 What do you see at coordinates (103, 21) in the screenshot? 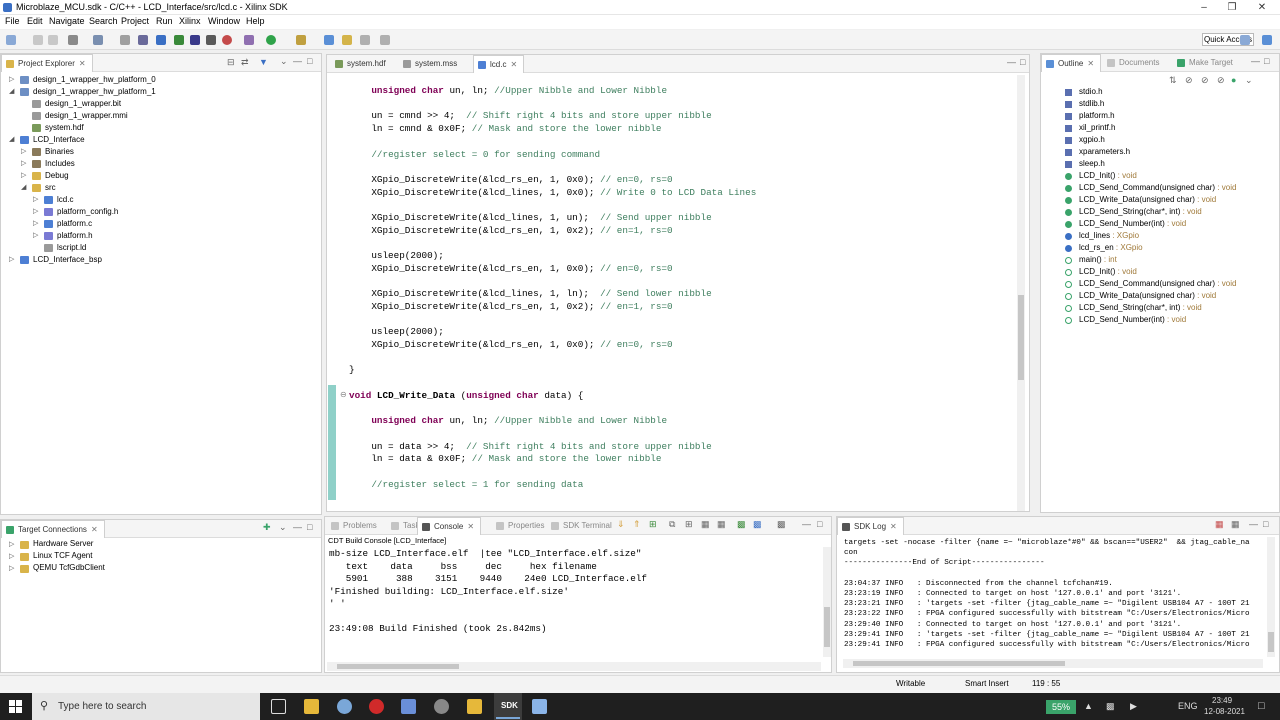
I see `menu-search: Search` at bounding box center [103, 21].